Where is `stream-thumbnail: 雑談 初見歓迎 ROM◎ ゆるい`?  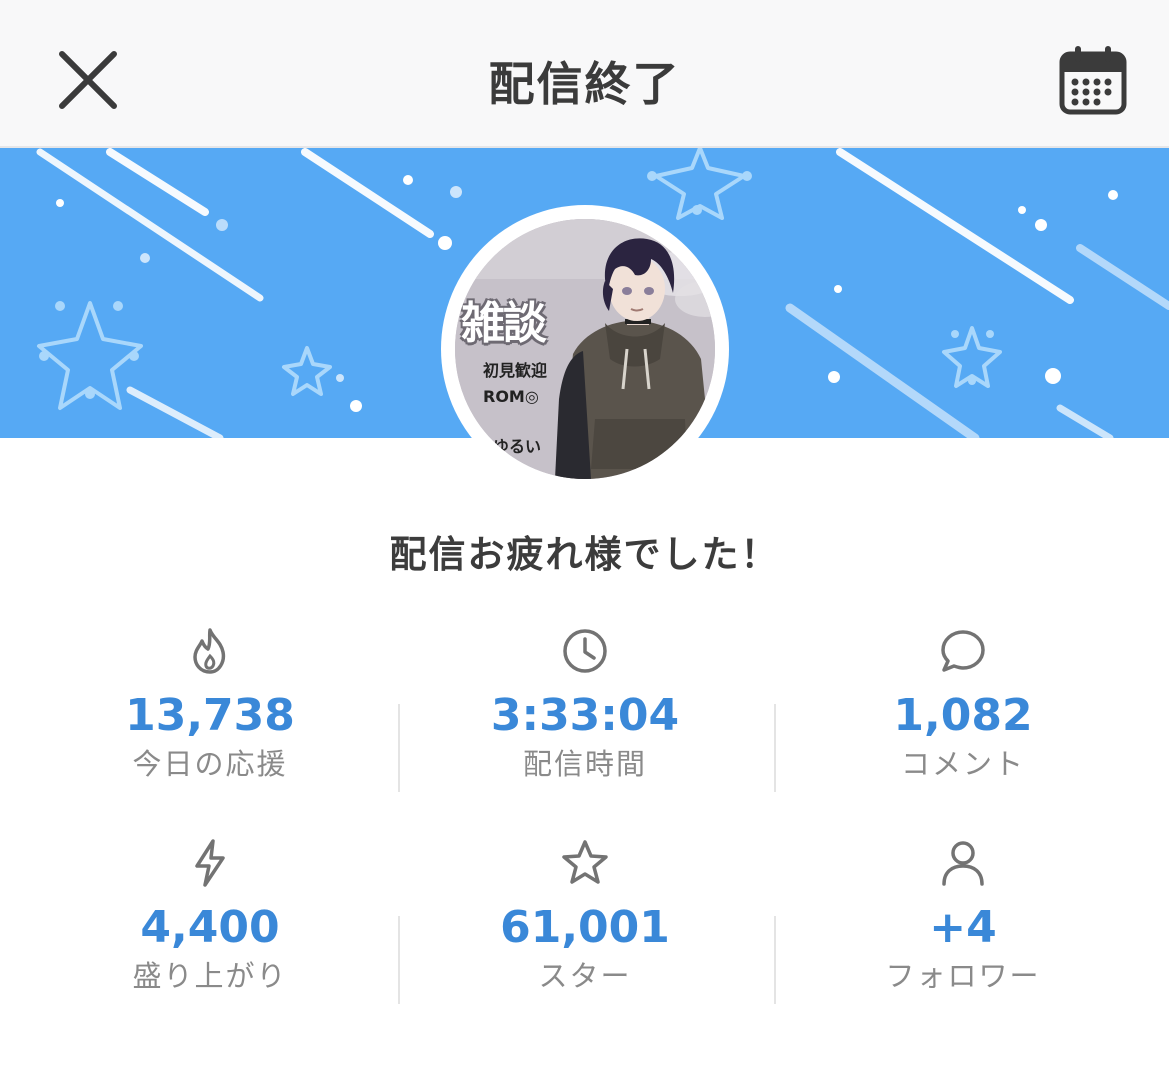 stream-thumbnail: 雑談 初見歓迎 ROM◎ ゆるい is located at coordinates (585, 349).